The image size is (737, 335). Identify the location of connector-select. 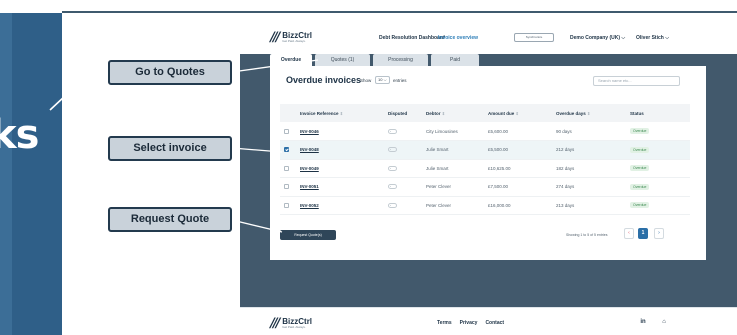
(257, 150).